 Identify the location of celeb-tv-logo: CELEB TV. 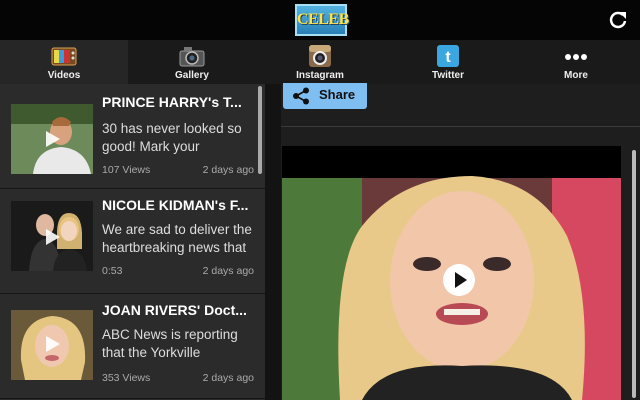
(322, 30).